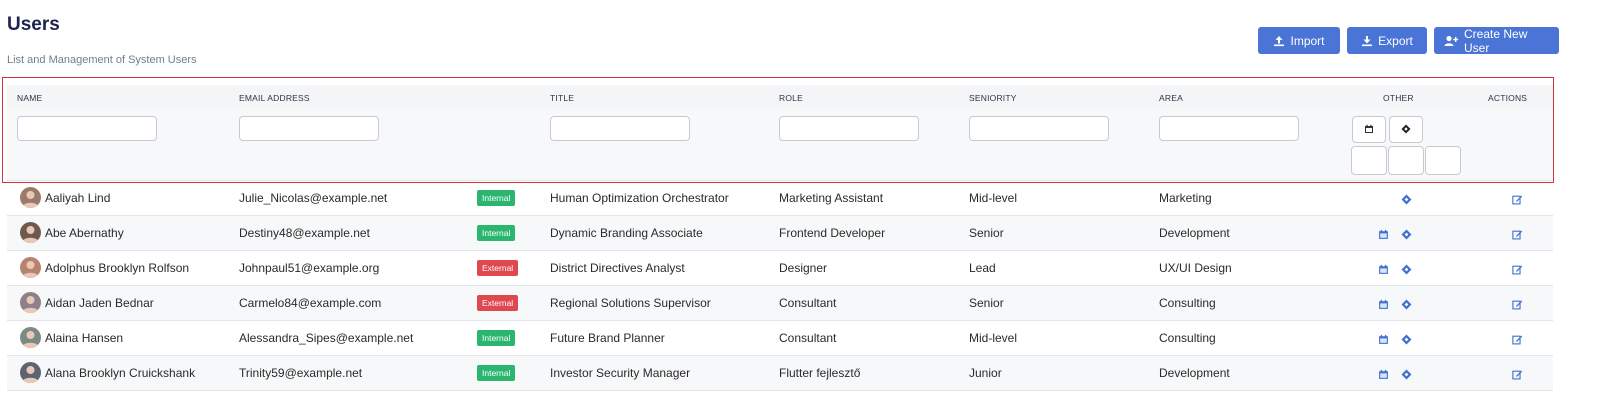  I want to click on user-title: Regional Solutions Supervisor, so click(630, 303).